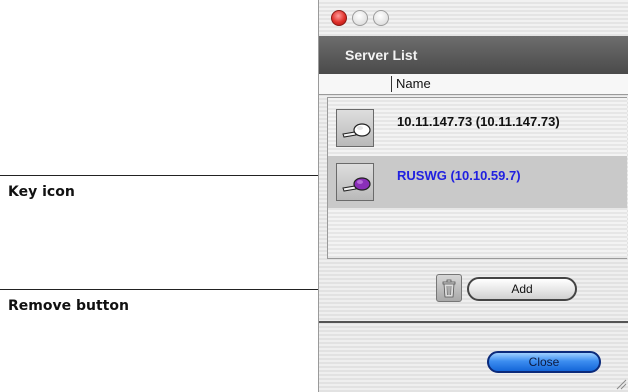  I want to click on server-row: 10.11.147.73 (10.11.147.73), so click(477, 128).